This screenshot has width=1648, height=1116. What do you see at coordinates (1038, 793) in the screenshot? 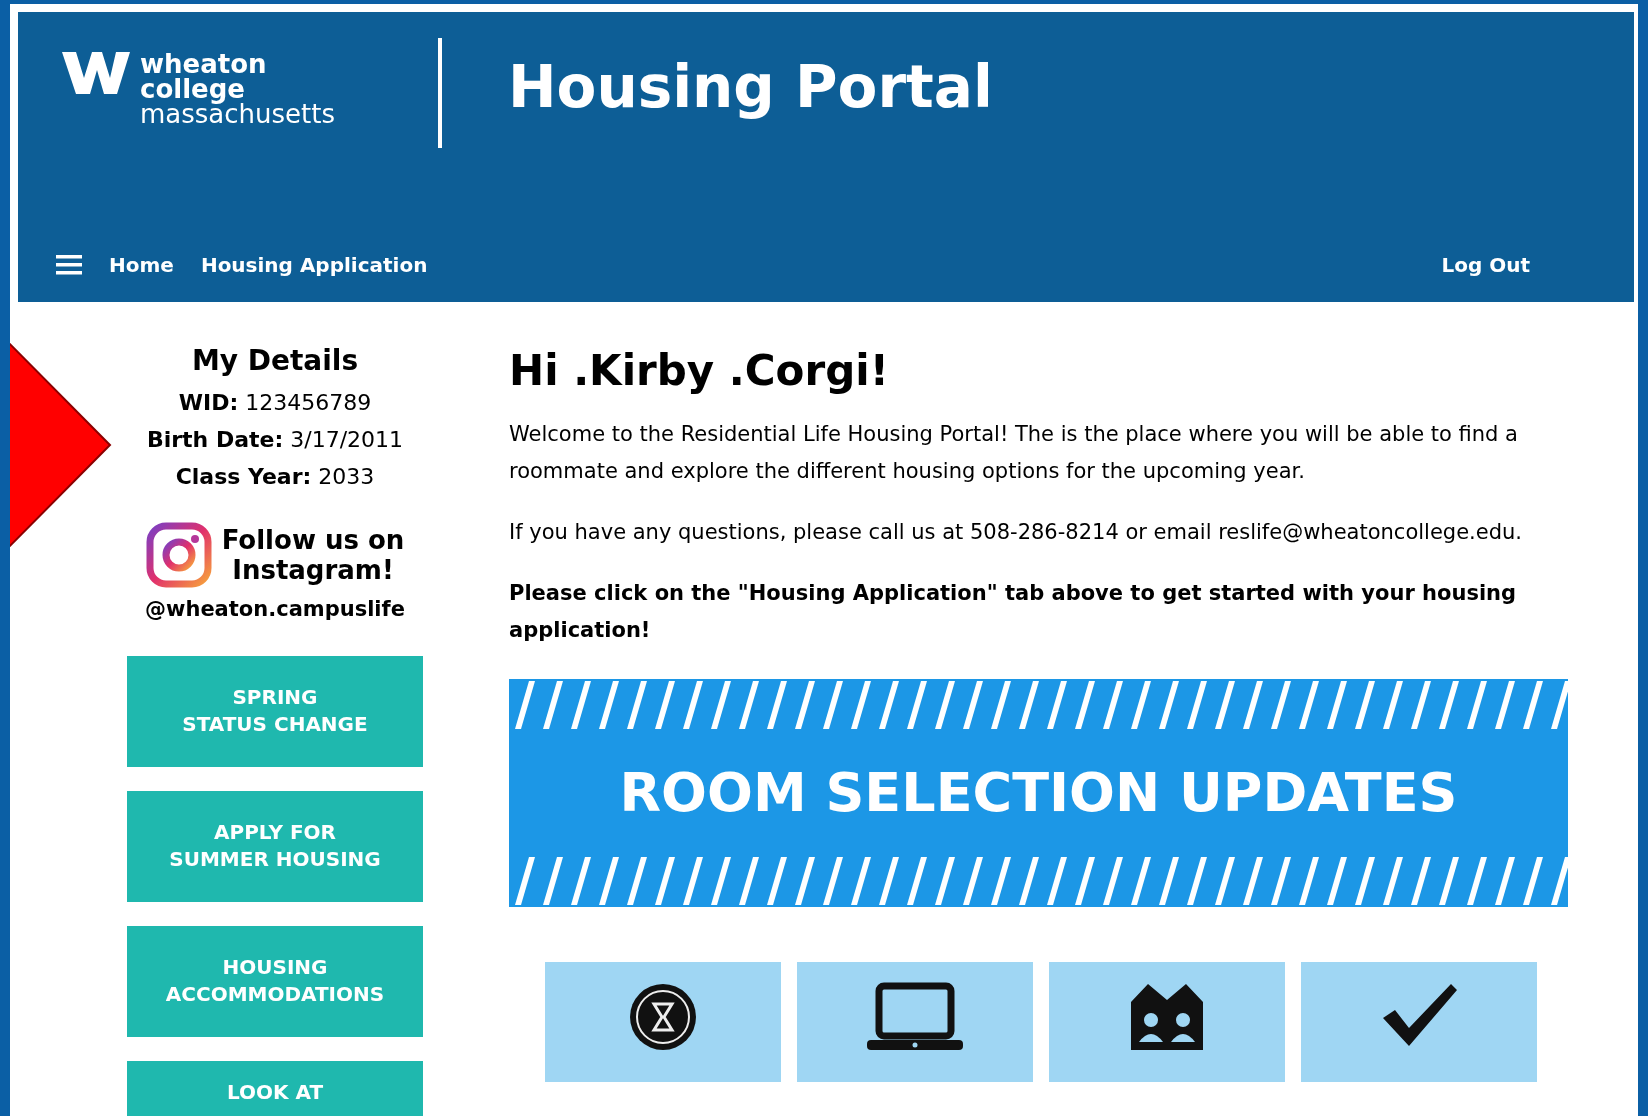
I see `banner-title: ROOM SELECTION UPDATES` at bounding box center [1038, 793].